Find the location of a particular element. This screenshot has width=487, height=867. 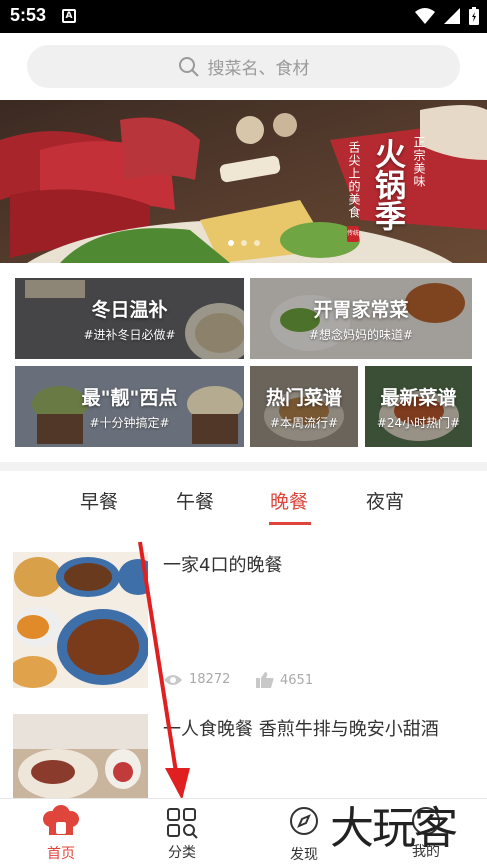

card-newest-recipes: 最新菜谱 #24小时热门# is located at coordinates (418, 406).